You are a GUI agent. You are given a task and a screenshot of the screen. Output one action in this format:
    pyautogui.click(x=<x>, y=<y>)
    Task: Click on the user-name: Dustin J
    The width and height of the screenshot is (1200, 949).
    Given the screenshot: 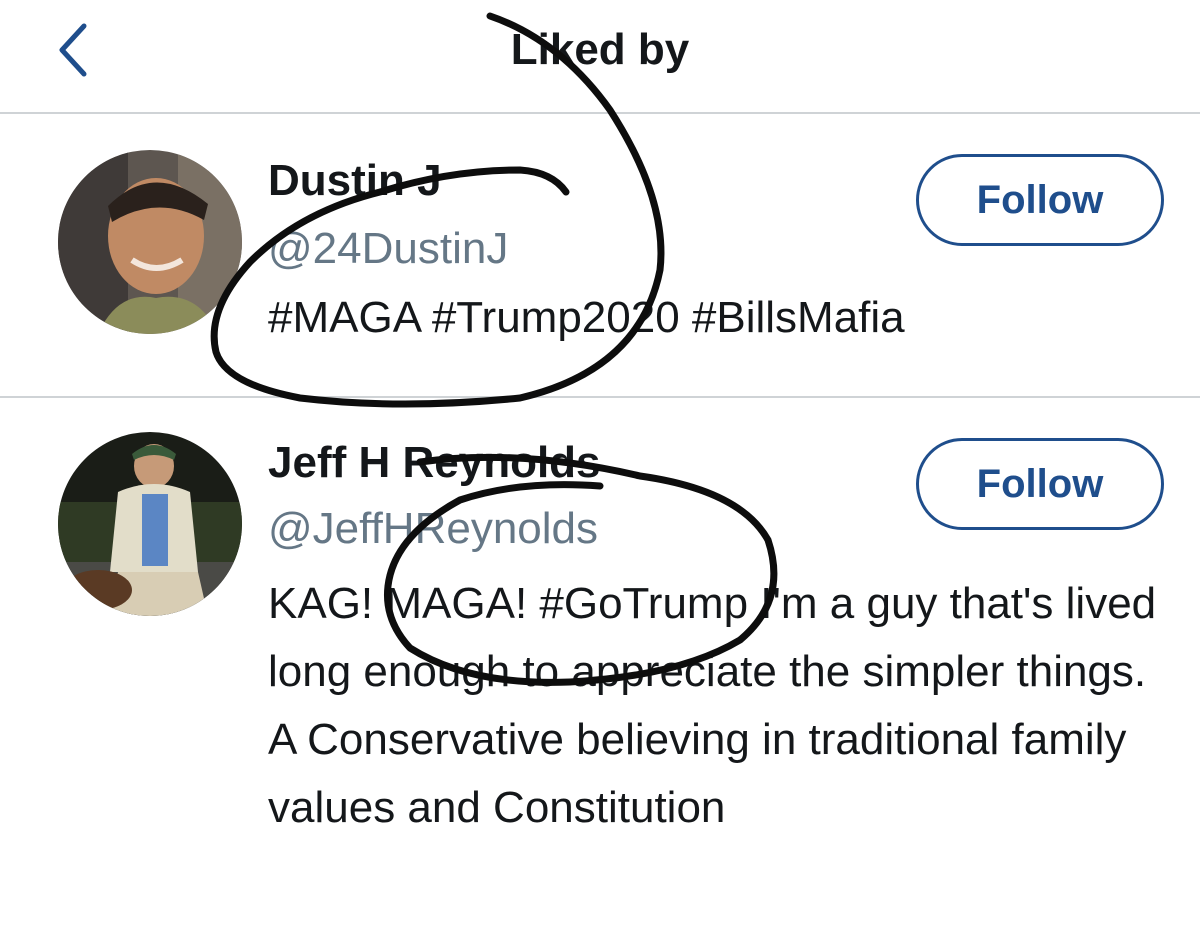 What is the action you would take?
    pyautogui.click(x=355, y=180)
    